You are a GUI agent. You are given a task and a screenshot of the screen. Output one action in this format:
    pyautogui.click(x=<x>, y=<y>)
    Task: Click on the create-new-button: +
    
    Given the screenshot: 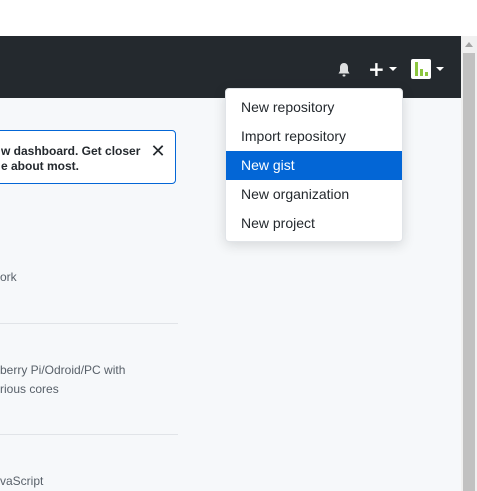 What is the action you would take?
    pyautogui.click(x=383, y=69)
    